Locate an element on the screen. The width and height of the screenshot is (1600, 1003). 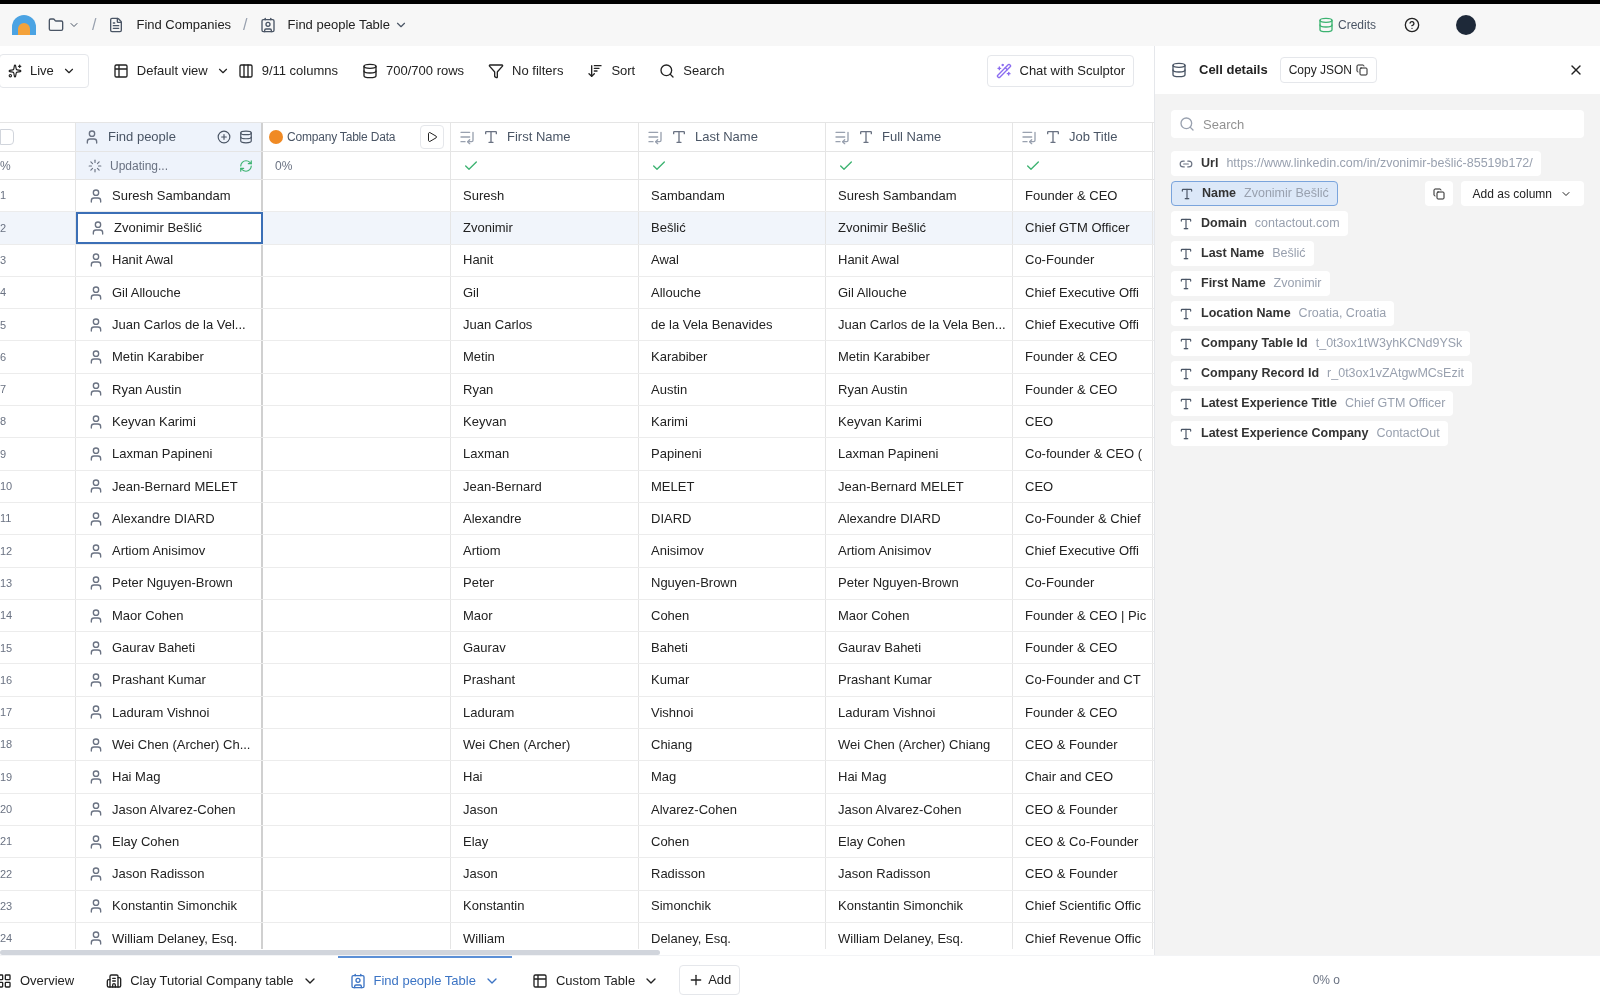
table-cell-text: Prashant is located at coordinates (489, 680).